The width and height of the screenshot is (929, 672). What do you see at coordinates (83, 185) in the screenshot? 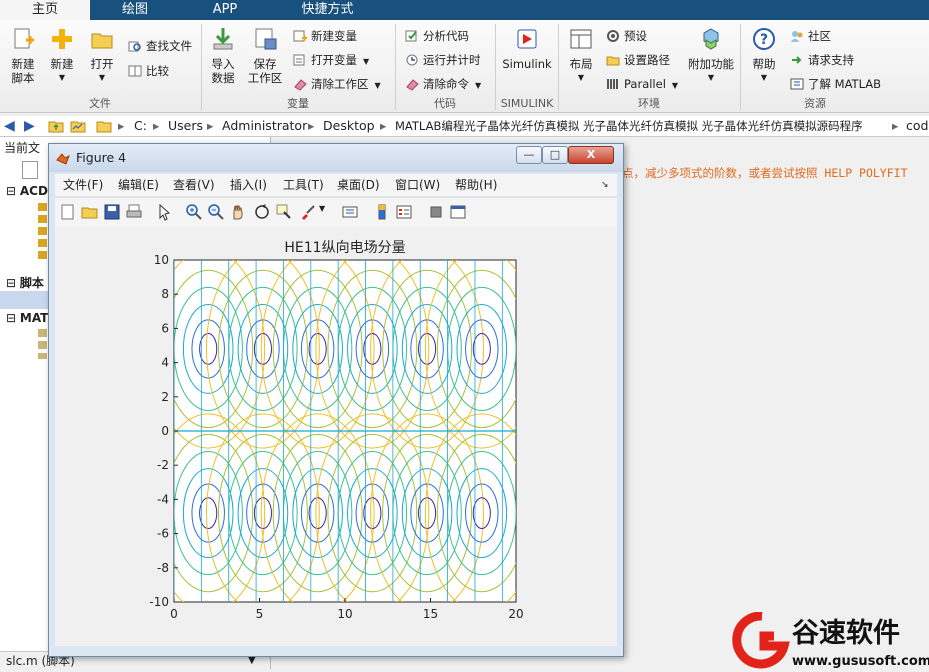
I see `menu-file: 文件(F)` at bounding box center [83, 185].